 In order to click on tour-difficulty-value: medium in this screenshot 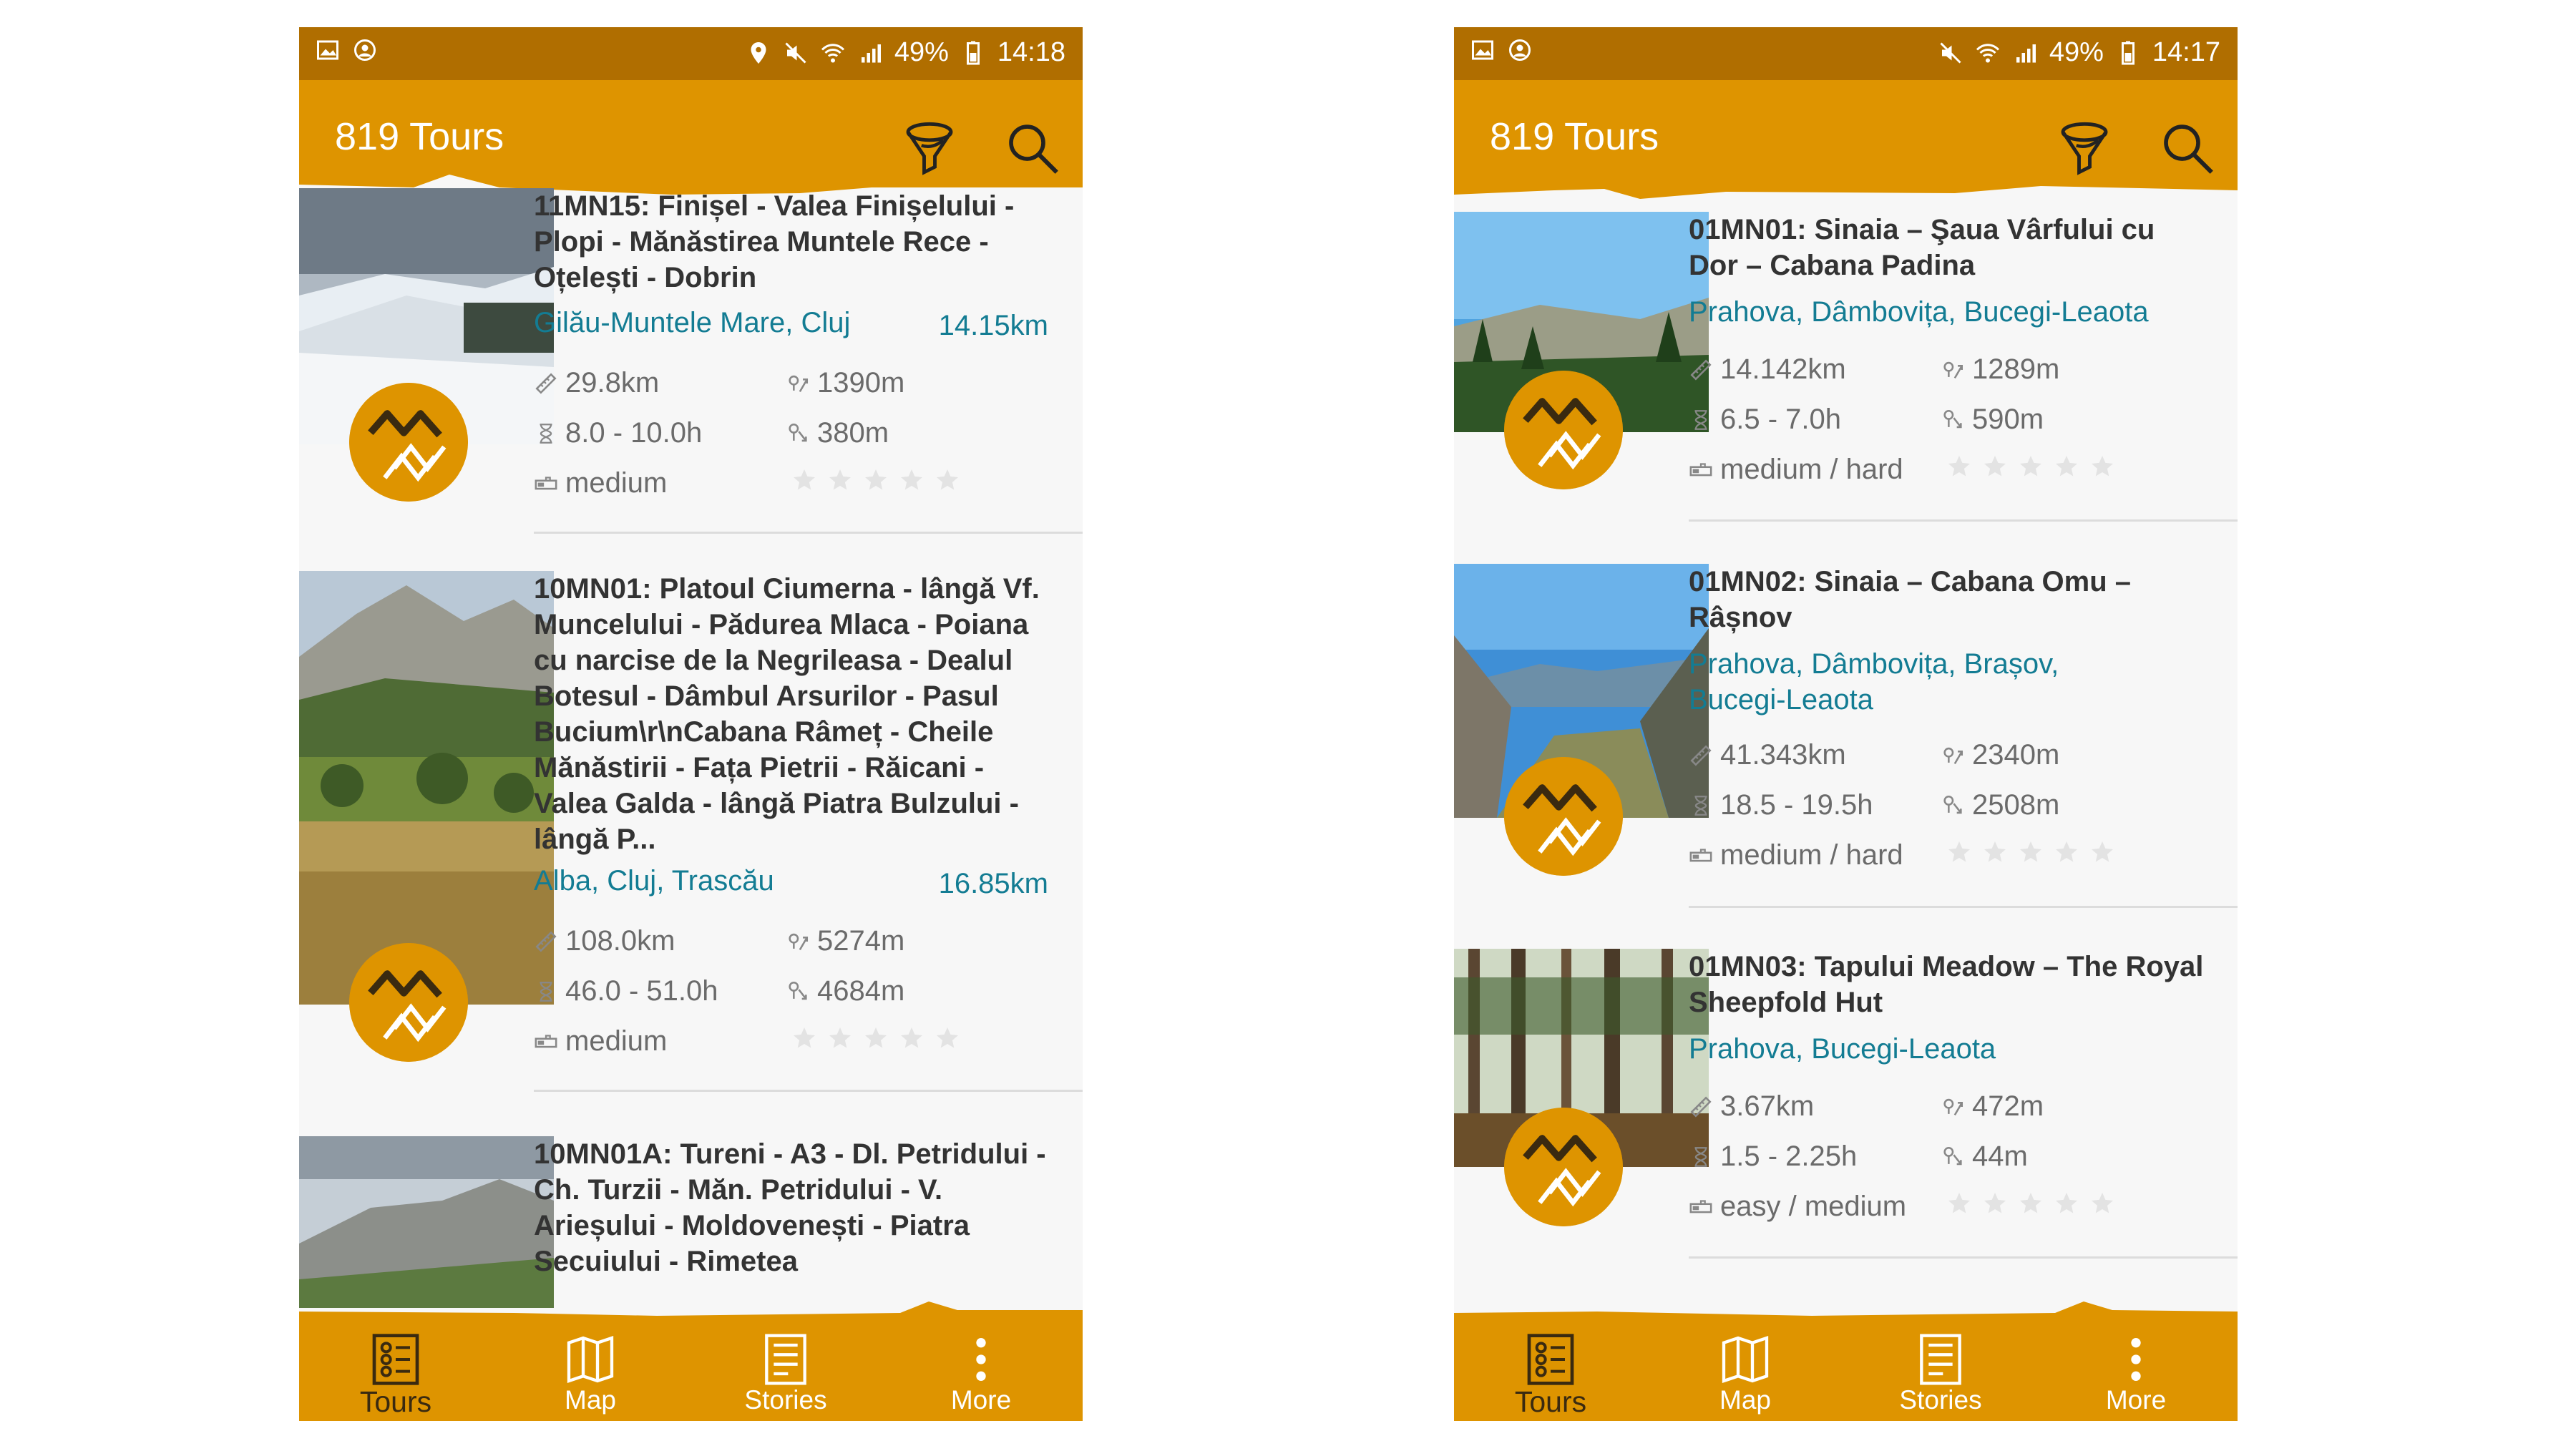, I will do `click(616, 1041)`.